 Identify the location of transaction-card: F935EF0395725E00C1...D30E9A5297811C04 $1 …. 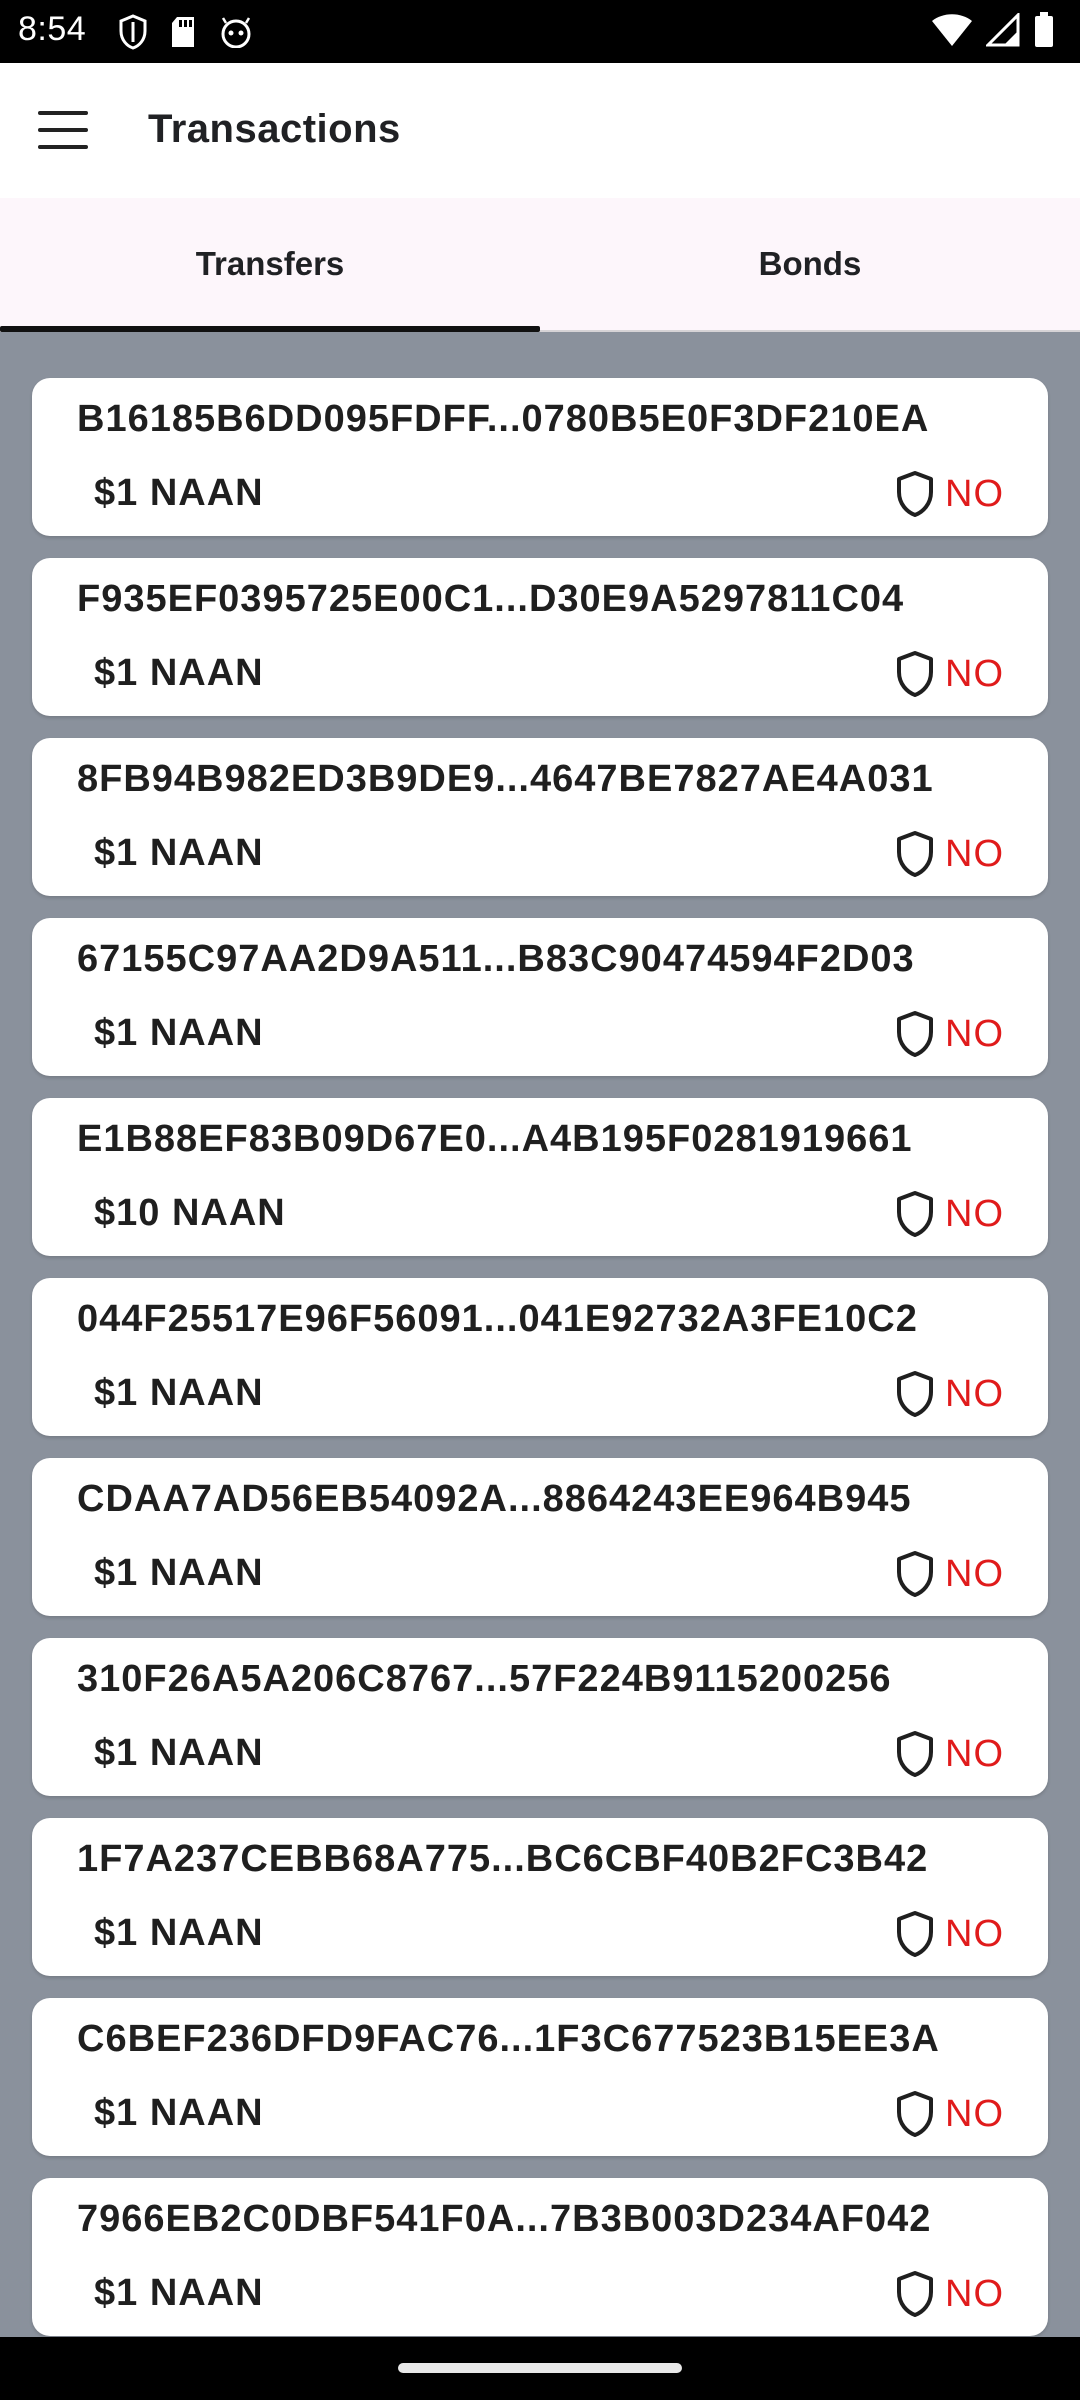
(540, 637).